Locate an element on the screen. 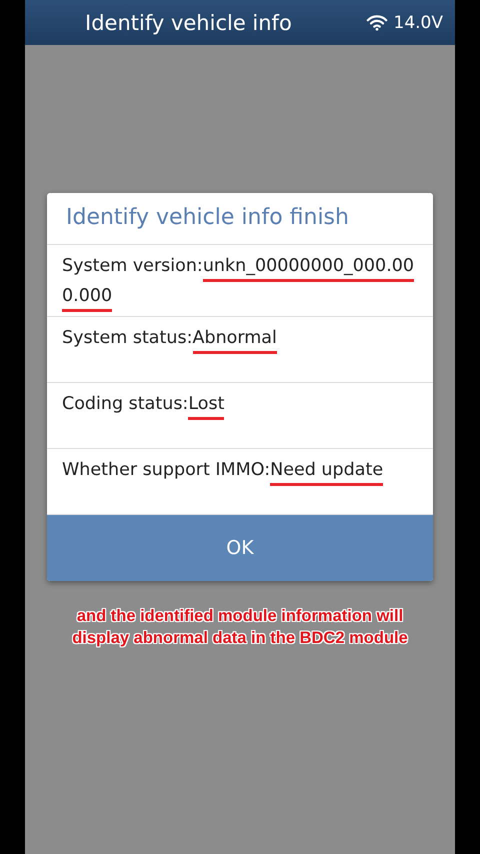 This screenshot has width=480, height=854. voltage-reading: 14.0V is located at coordinates (418, 22).